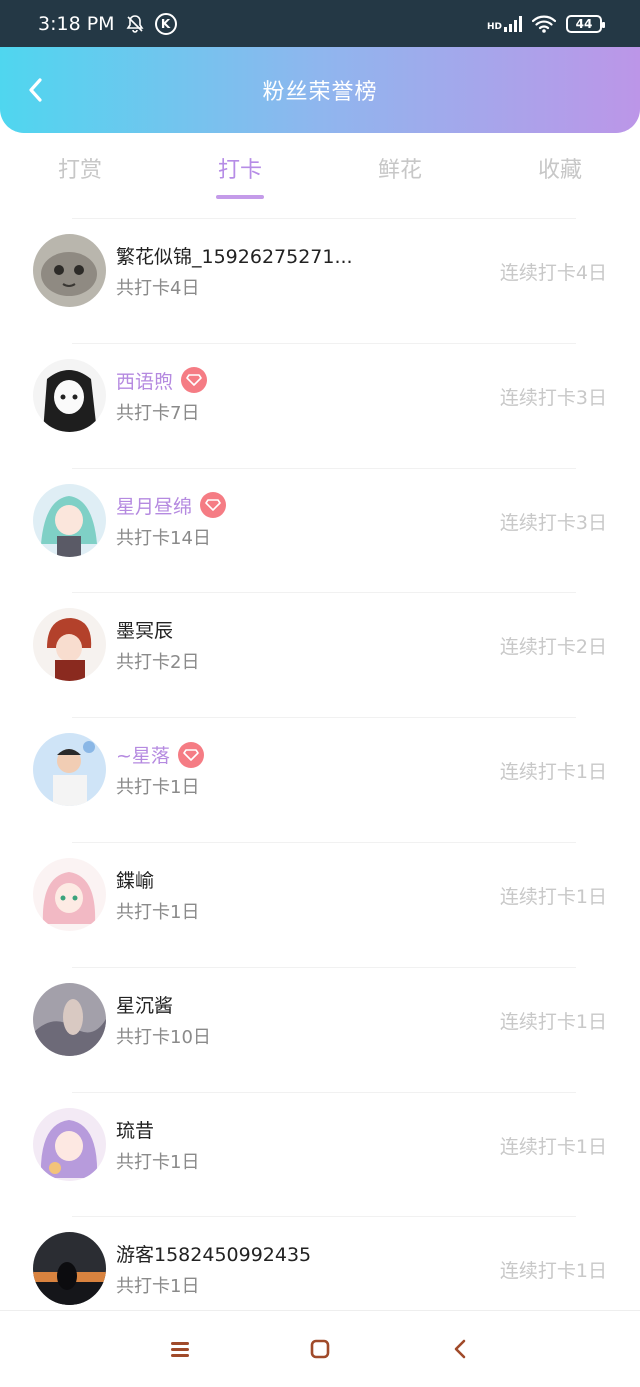 The image size is (640, 1387). Describe the element at coordinates (165, 23) in the screenshot. I see `k-badge-icon: K` at that location.